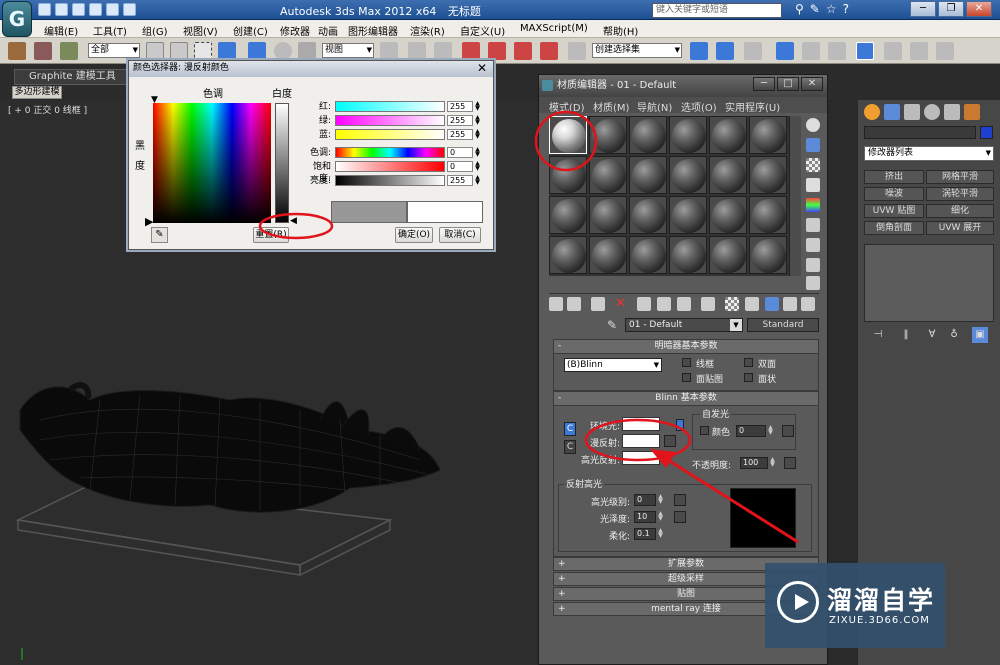 The width and height of the screenshot is (1000, 665). What do you see at coordinates (159, 235) in the screenshot?
I see `eyedropper-icon: ✎` at bounding box center [159, 235].